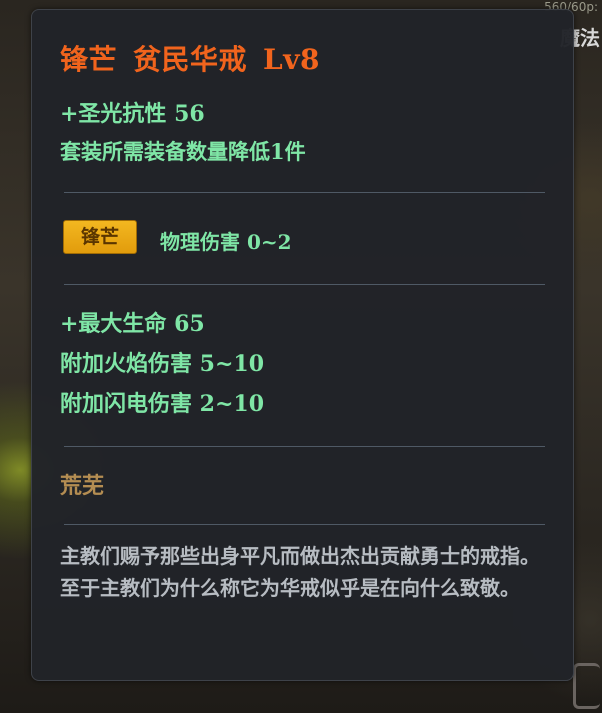  I want to click on affix-physical-damage: 物理伤害 0~2, so click(226, 242).